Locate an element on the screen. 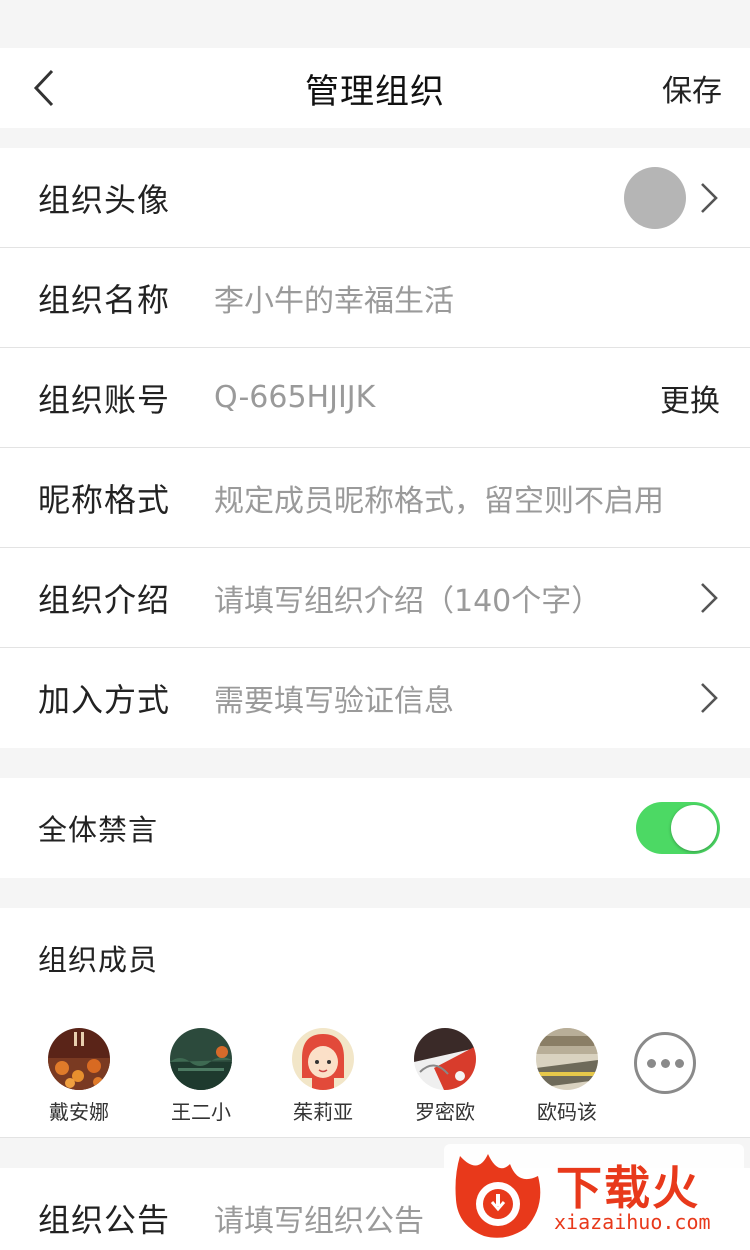 The width and height of the screenshot is (750, 1250). org-account-label: 组织账号 is located at coordinates (104, 399).